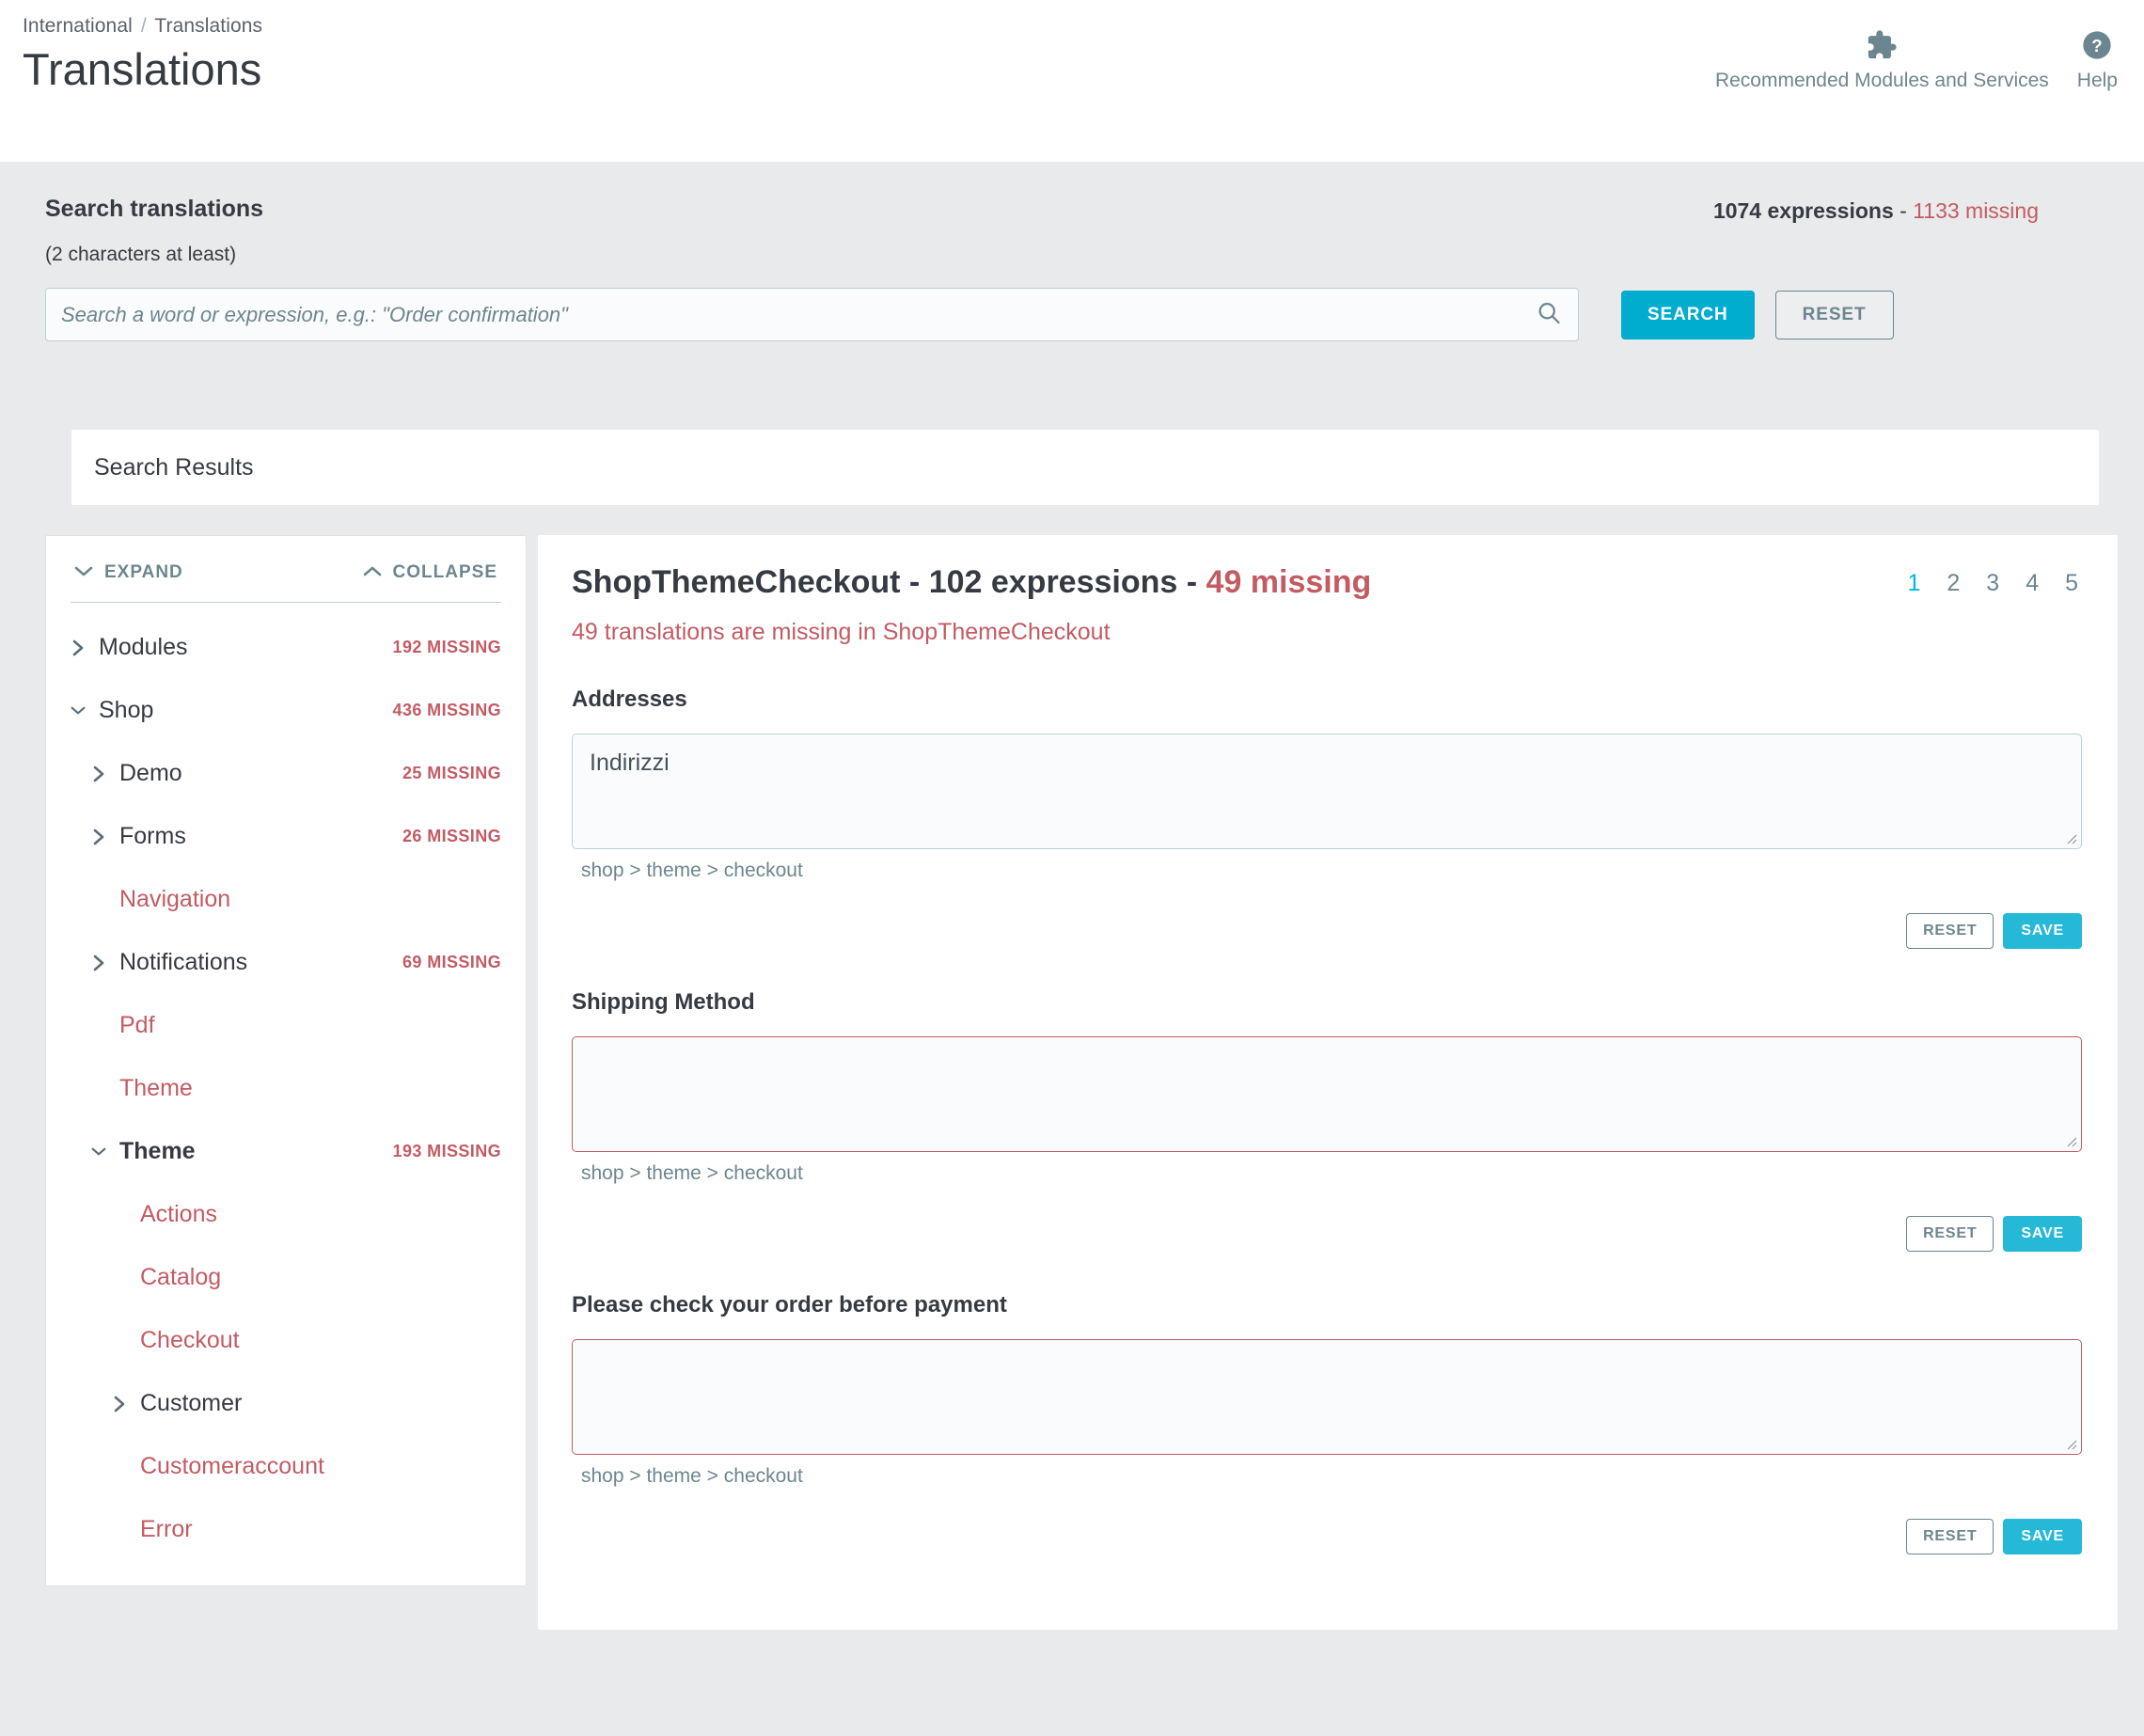 This screenshot has width=2144, height=1736. I want to click on translation-source-label: Please check your order before payment, so click(789, 1304).